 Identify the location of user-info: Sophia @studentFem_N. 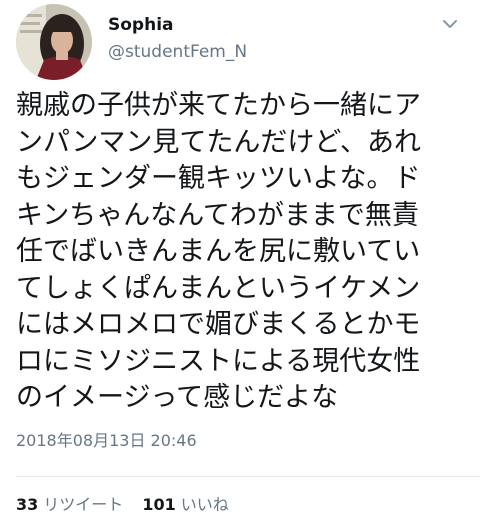
(177, 39).